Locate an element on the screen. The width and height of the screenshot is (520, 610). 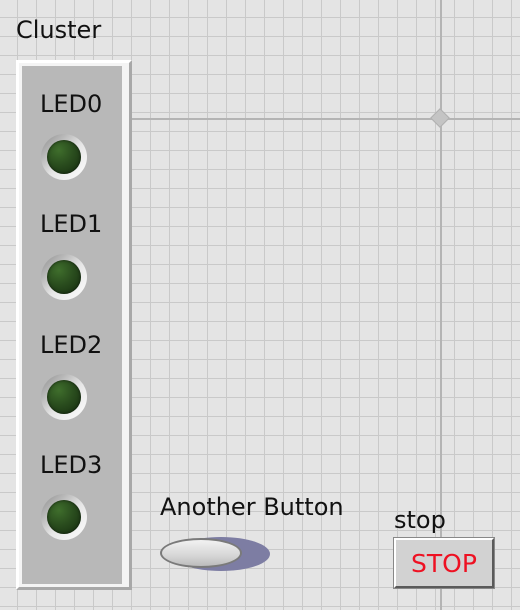
stop-label: stop is located at coordinates (420, 520).